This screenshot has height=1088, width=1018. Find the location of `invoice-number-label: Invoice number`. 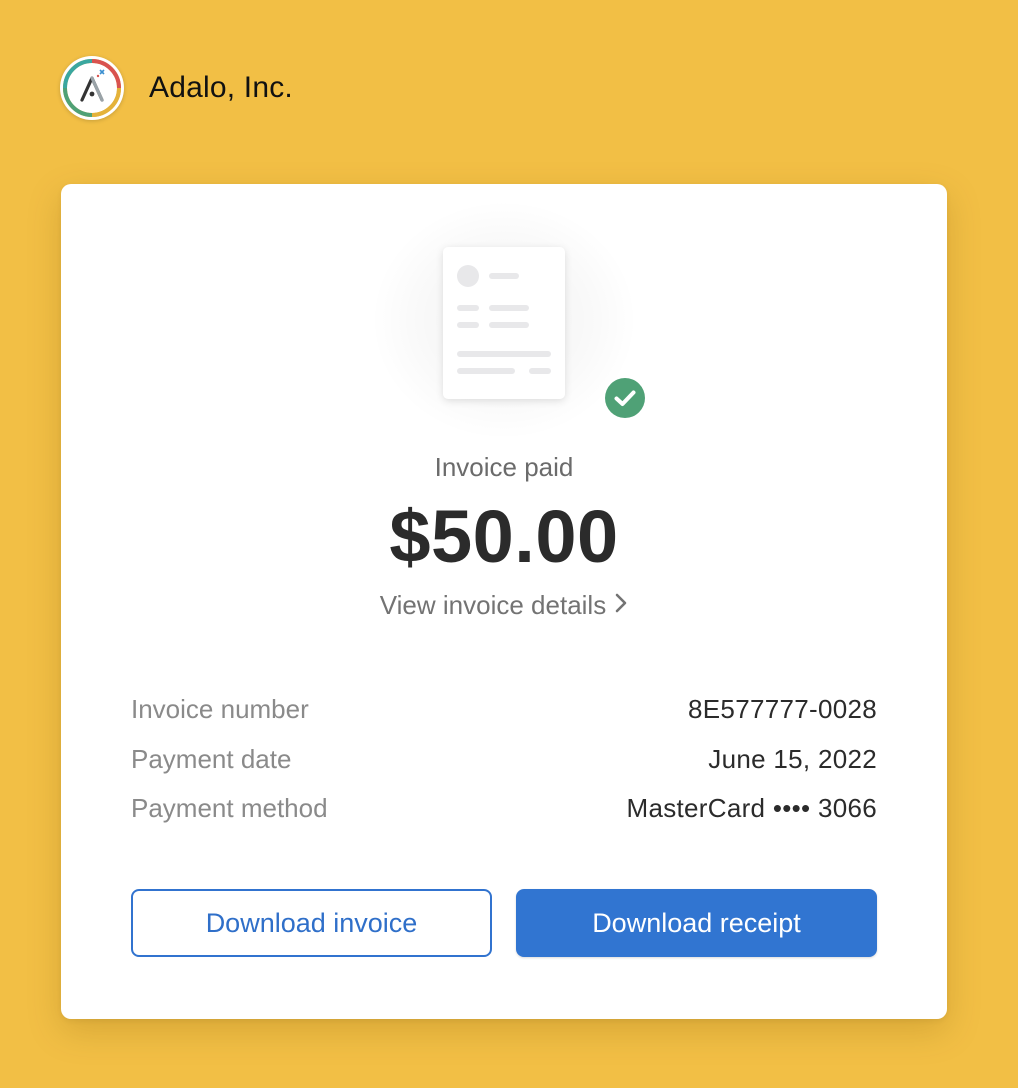

invoice-number-label: Invoice number is located at coordinates (220, 709).